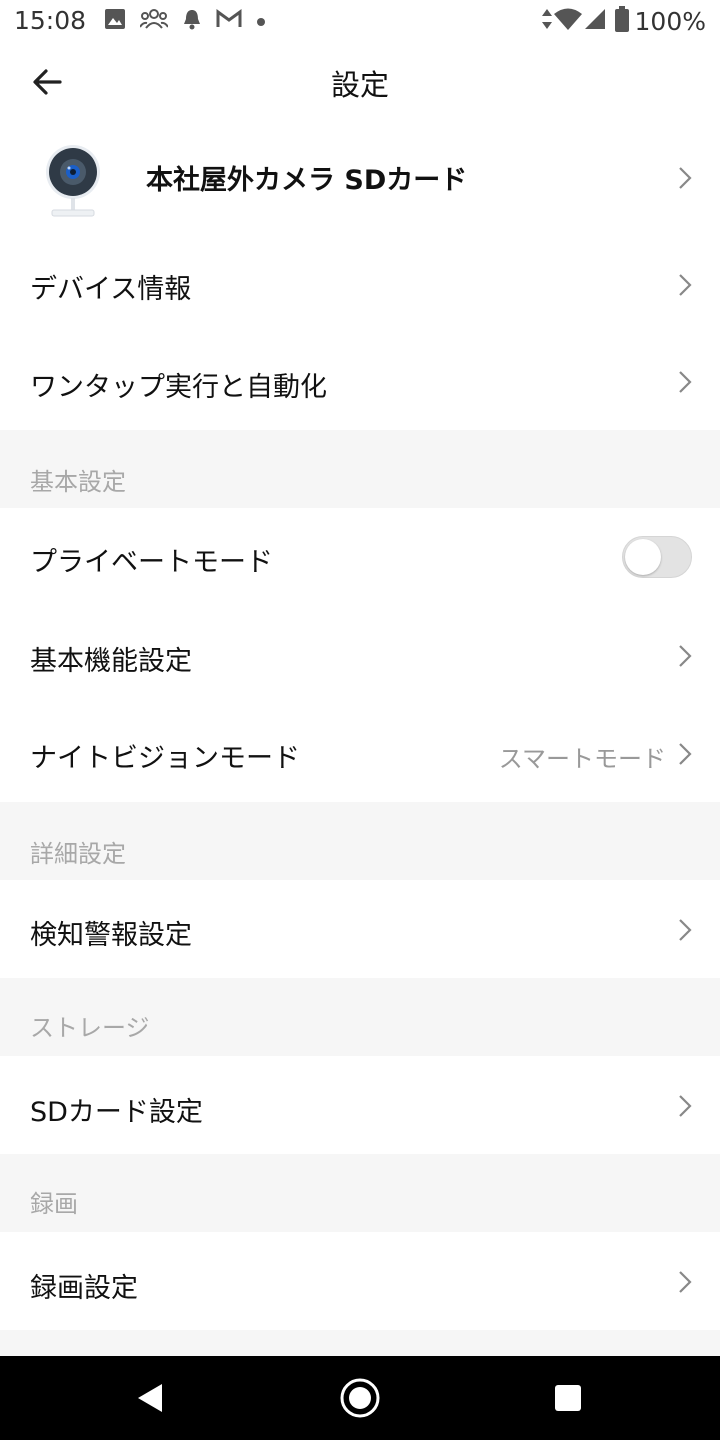 This screenshot has width=720, height=1440. What do you see at coordinates (360, 22) in the screenshot?
I see `status-bar: 15:08 100%` at bounding box center [360, 22].